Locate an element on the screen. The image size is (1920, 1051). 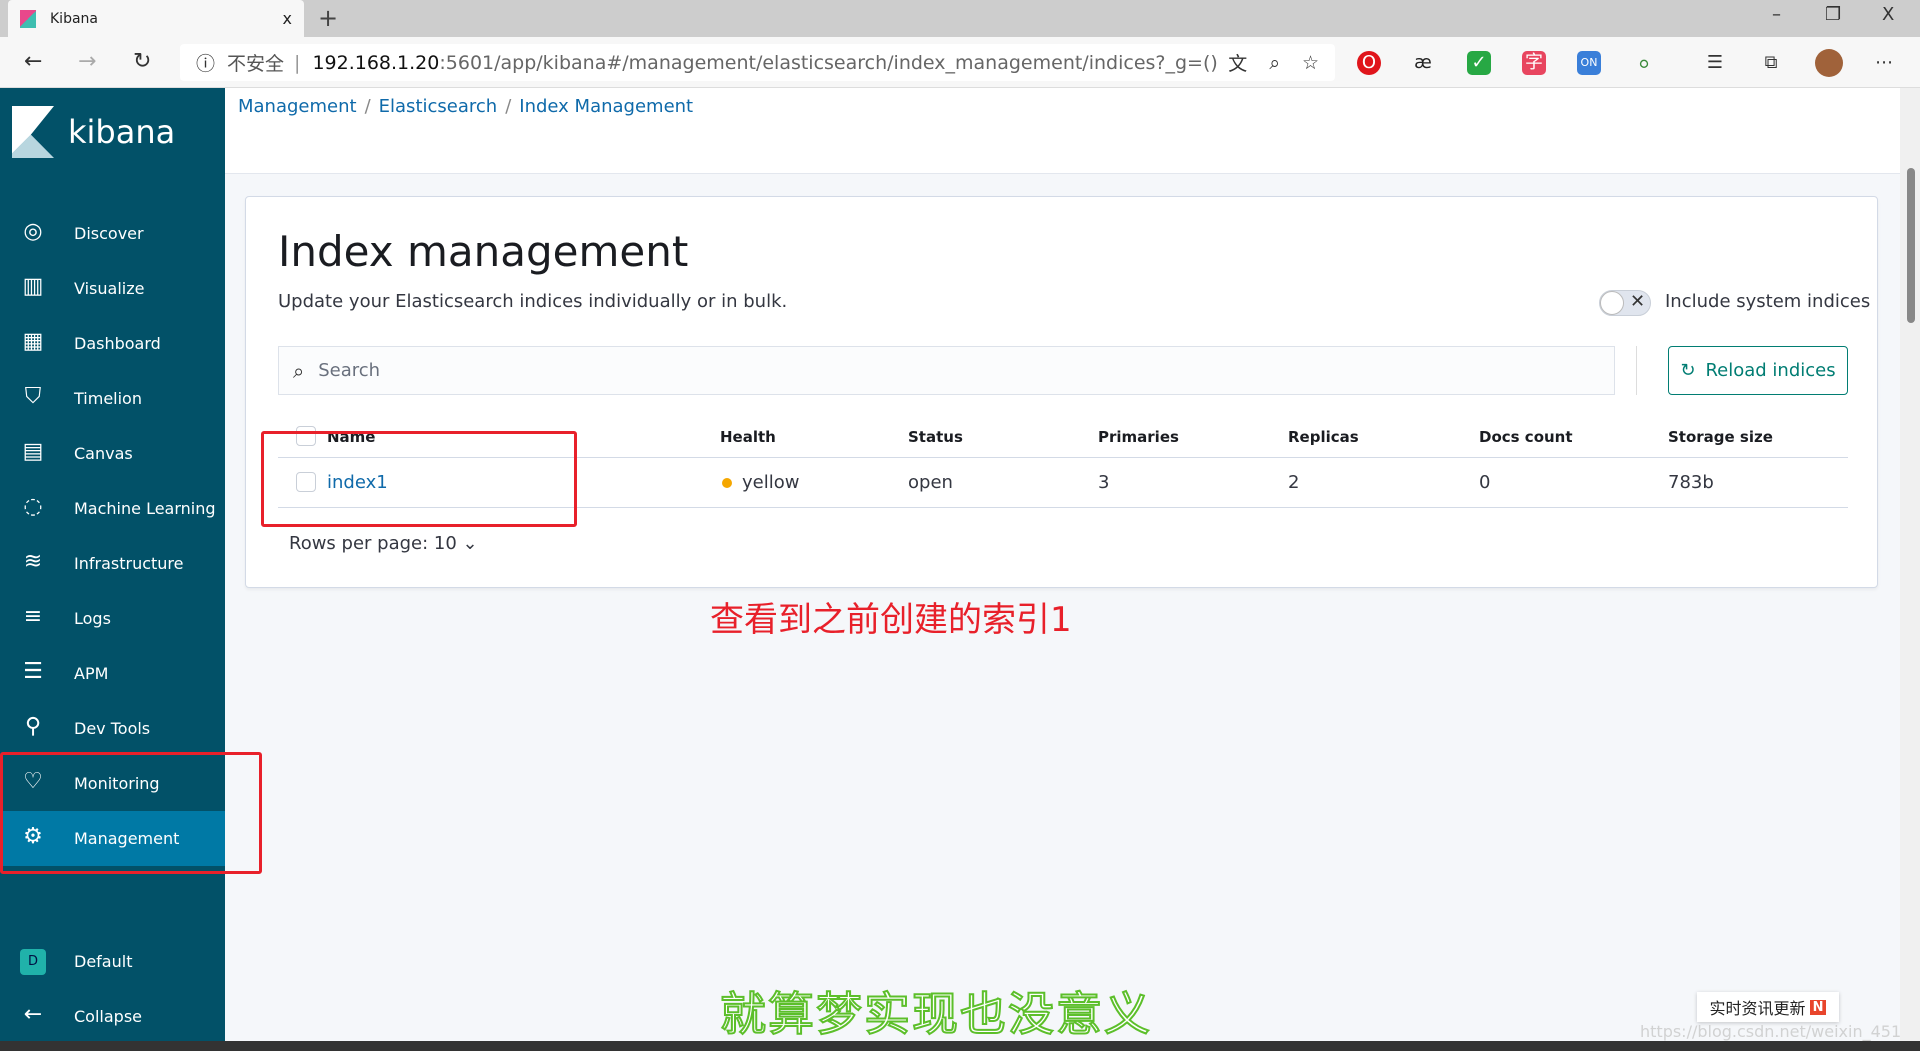
include-system-label: Include system indices is located at coordinates (1768, 301).